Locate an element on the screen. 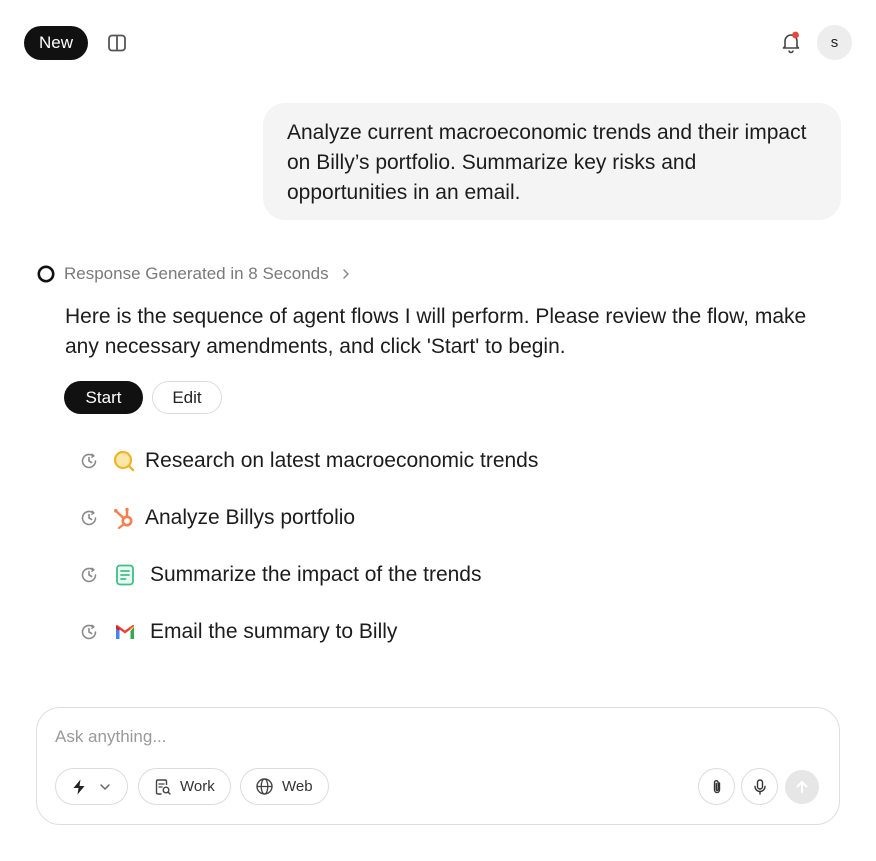 The height and width of the screenshot is (861, 876). globe-icon is located at coordinates (264, 786).